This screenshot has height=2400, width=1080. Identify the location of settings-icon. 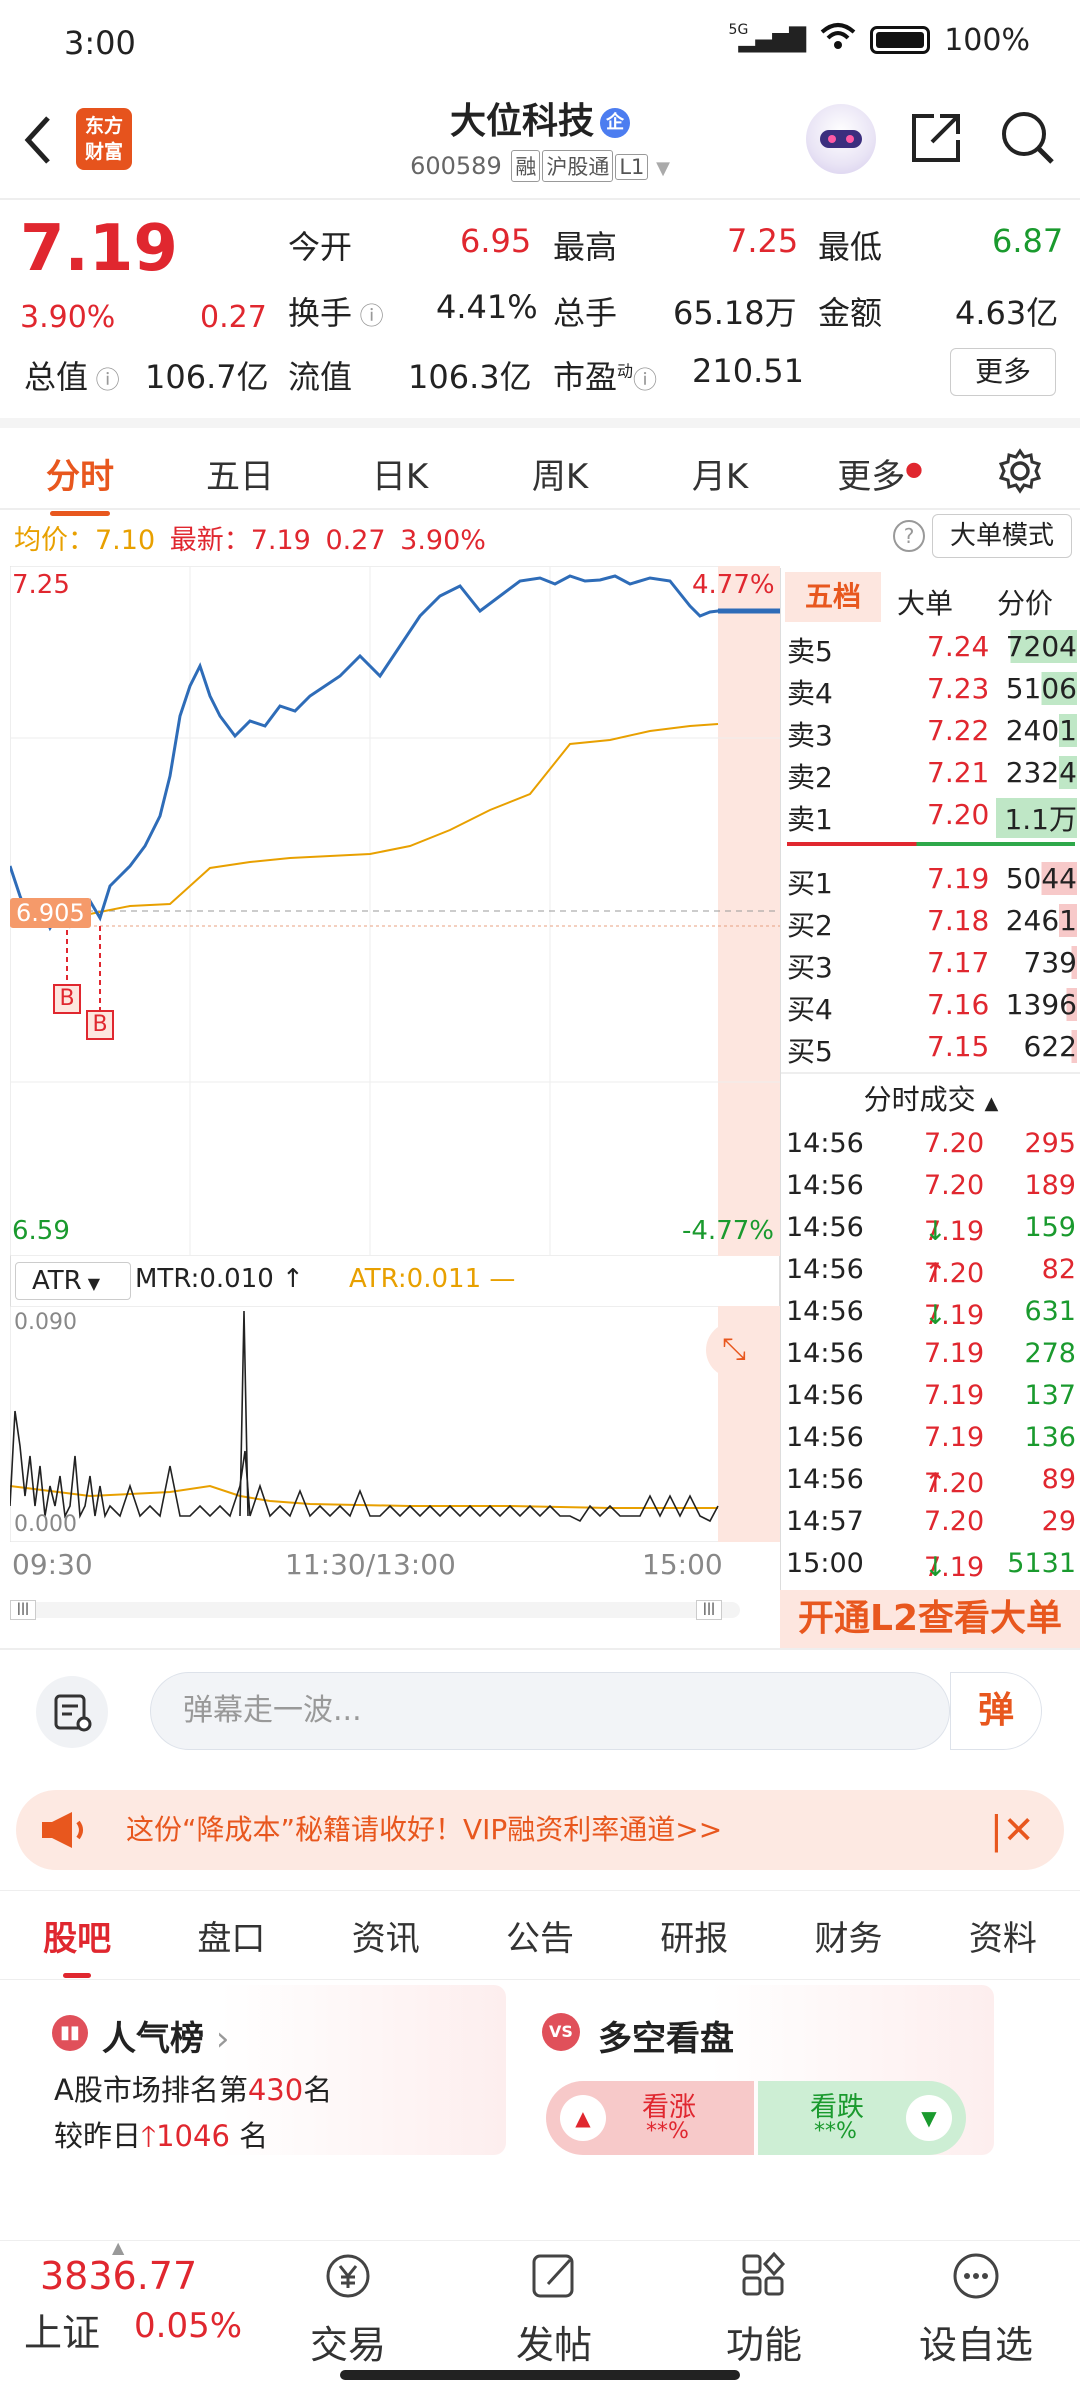
(1020, 473).